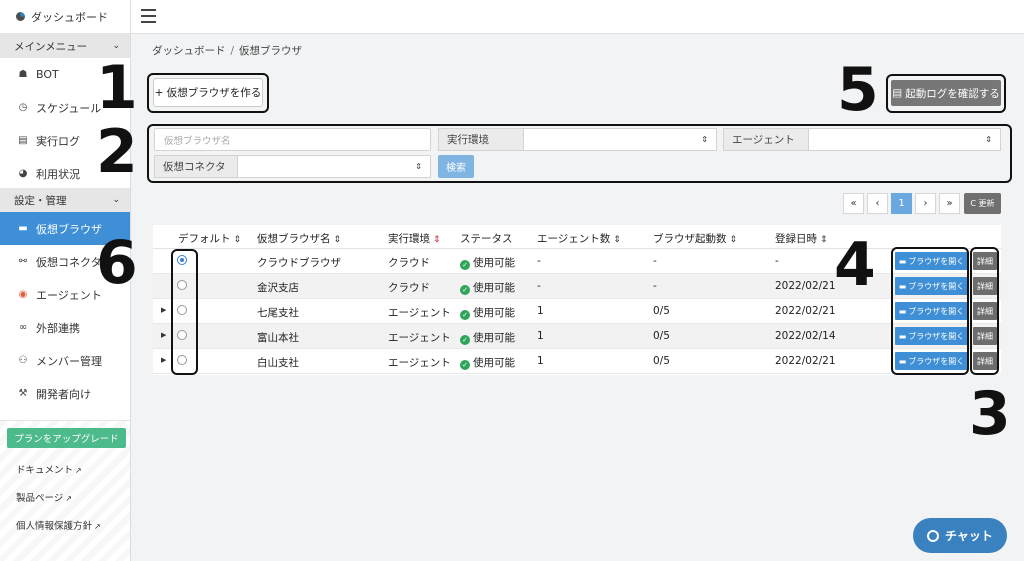  I want to click on env-select: ⇕, so click(620, 139).